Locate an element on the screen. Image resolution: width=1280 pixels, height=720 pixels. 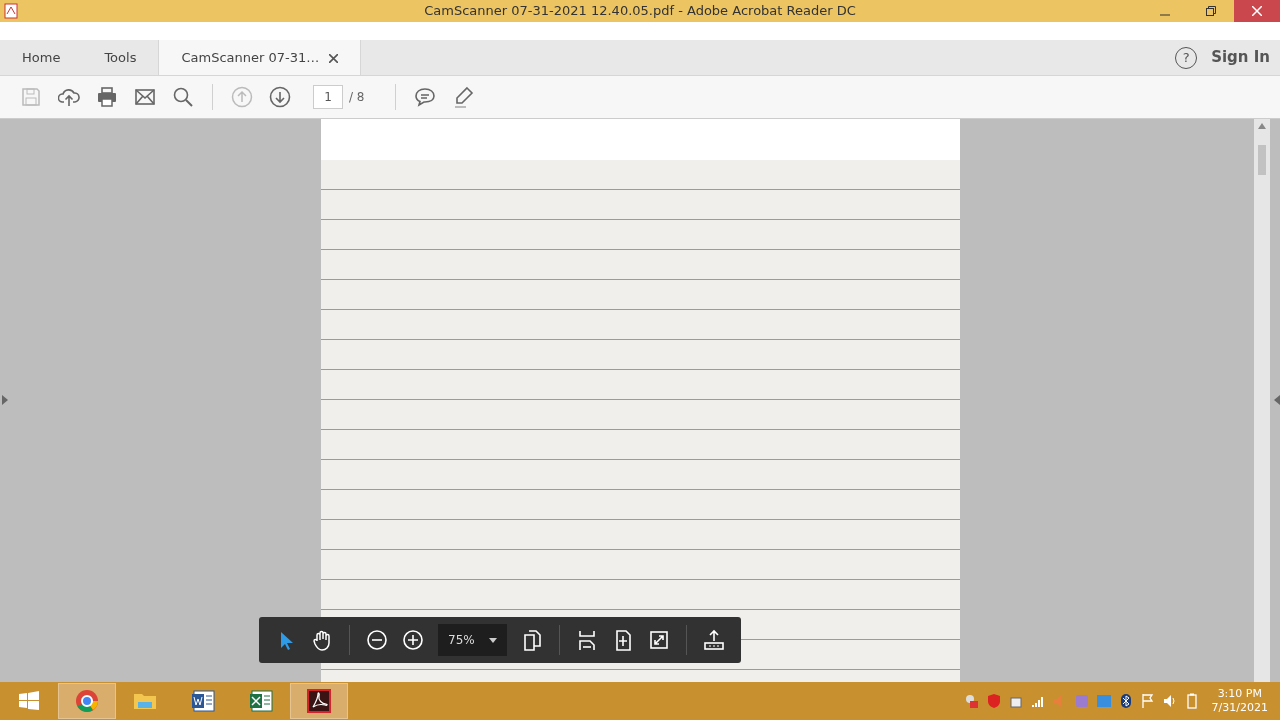
search-icon is located at coordinates (183, 97).